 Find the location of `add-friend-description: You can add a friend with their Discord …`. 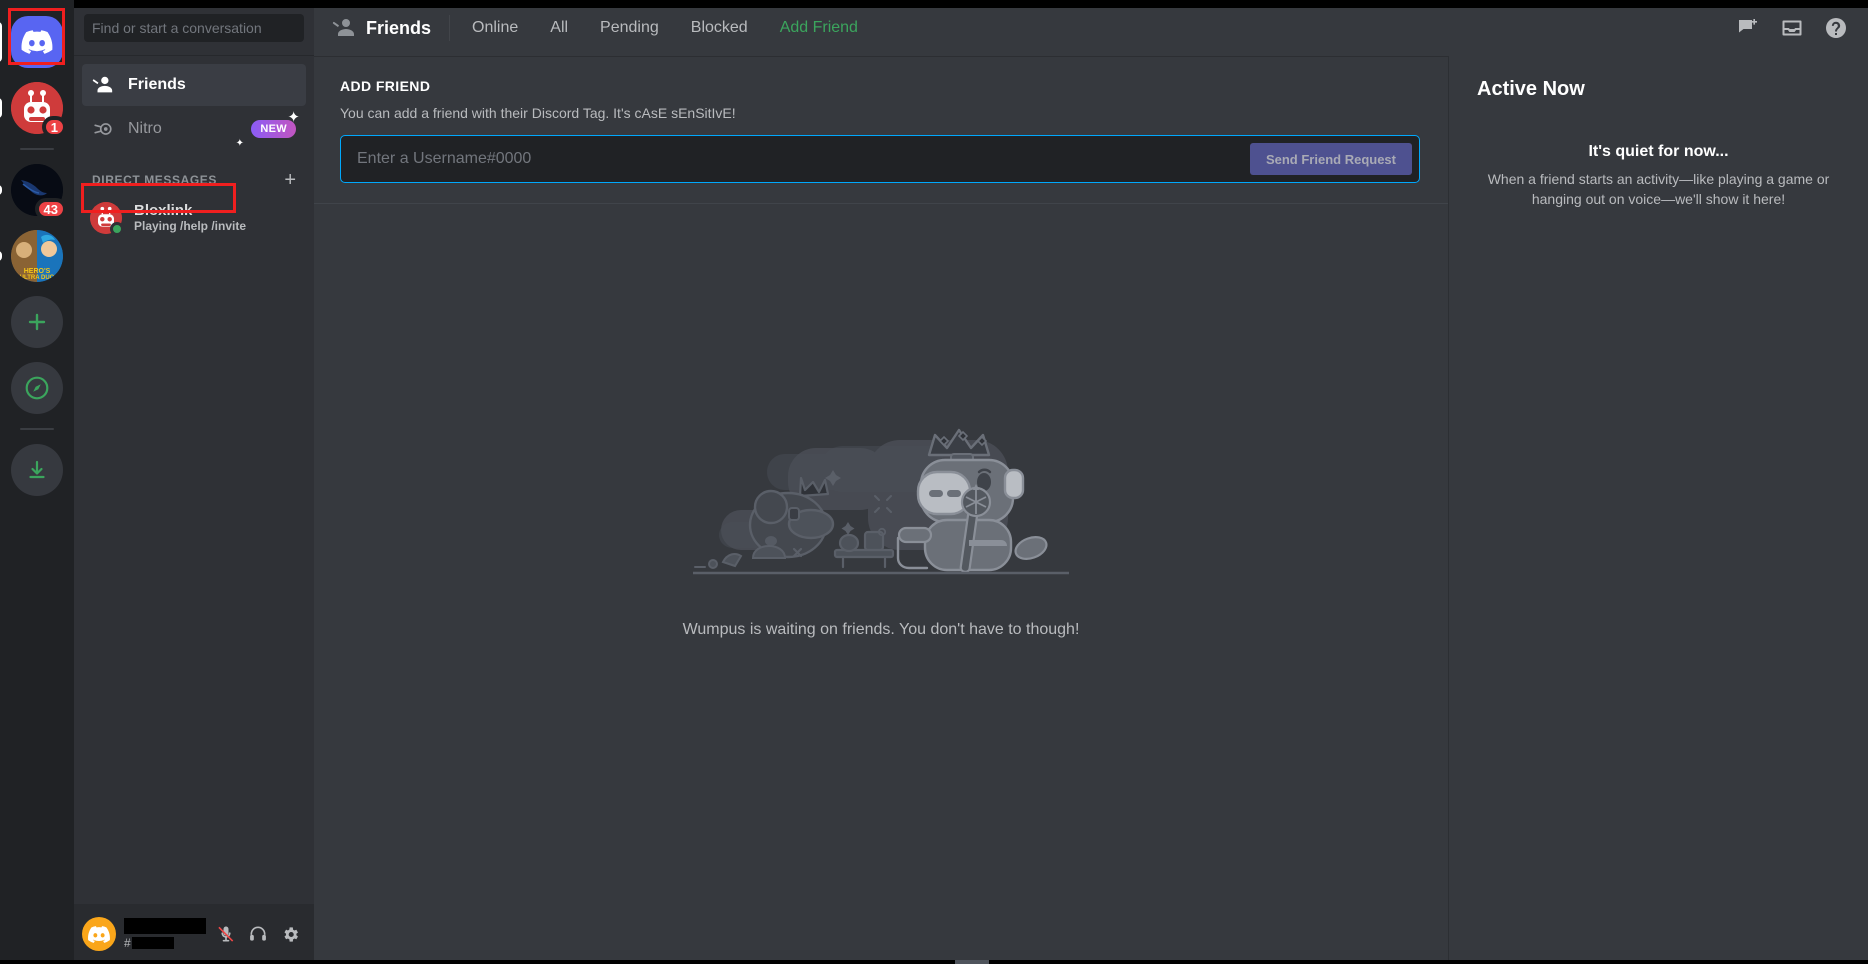

add-friend-description: You can add a friend with their Discord … is located at coordinates (538, 113).